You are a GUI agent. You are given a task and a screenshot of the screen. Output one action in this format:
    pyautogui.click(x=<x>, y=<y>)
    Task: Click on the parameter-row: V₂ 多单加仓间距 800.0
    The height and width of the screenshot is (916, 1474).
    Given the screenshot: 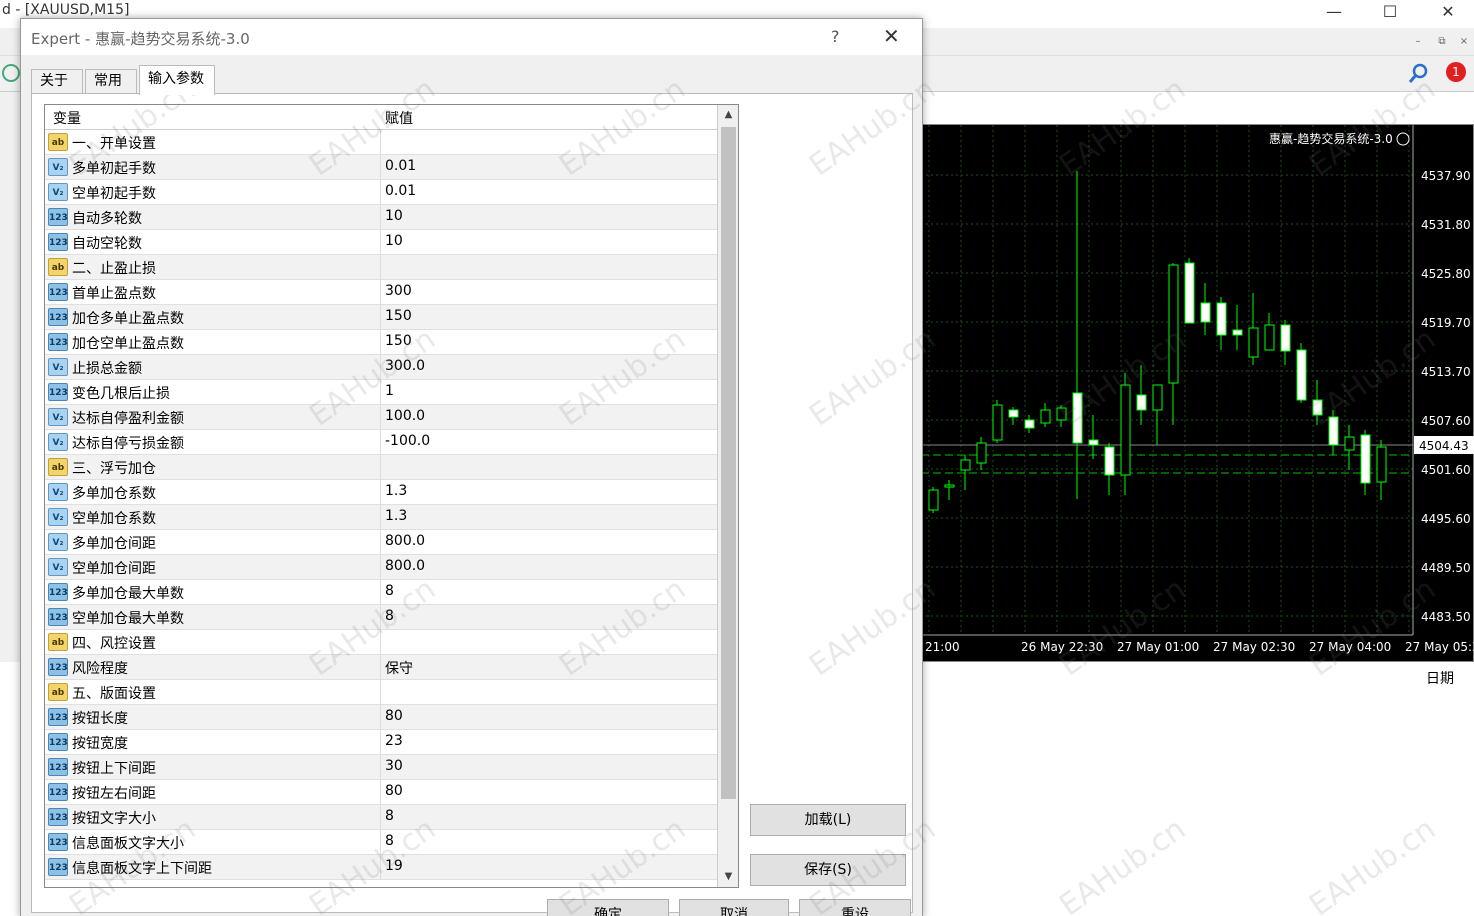 What is the action you would take?
    pyautogui.click(x=381, y=542)
    